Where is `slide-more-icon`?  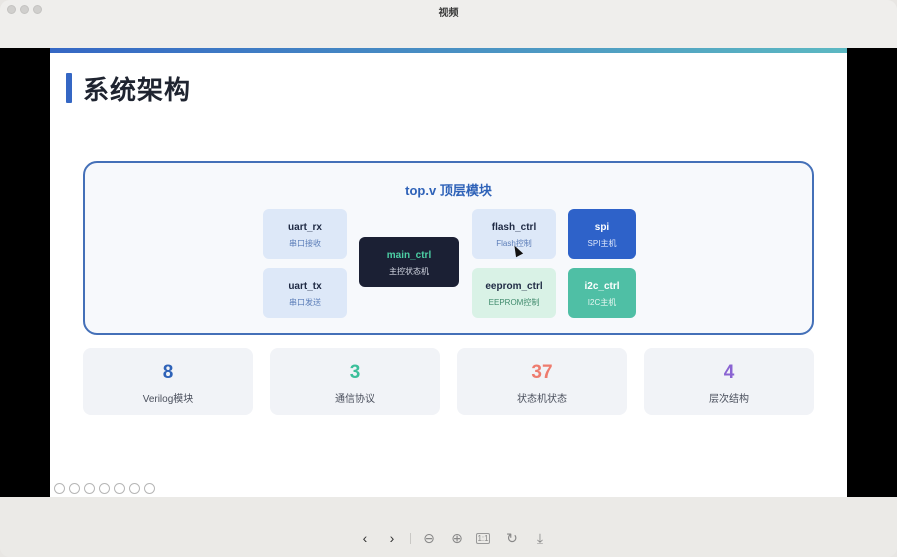
slide-more-icon is located at coordinates (149, 488).